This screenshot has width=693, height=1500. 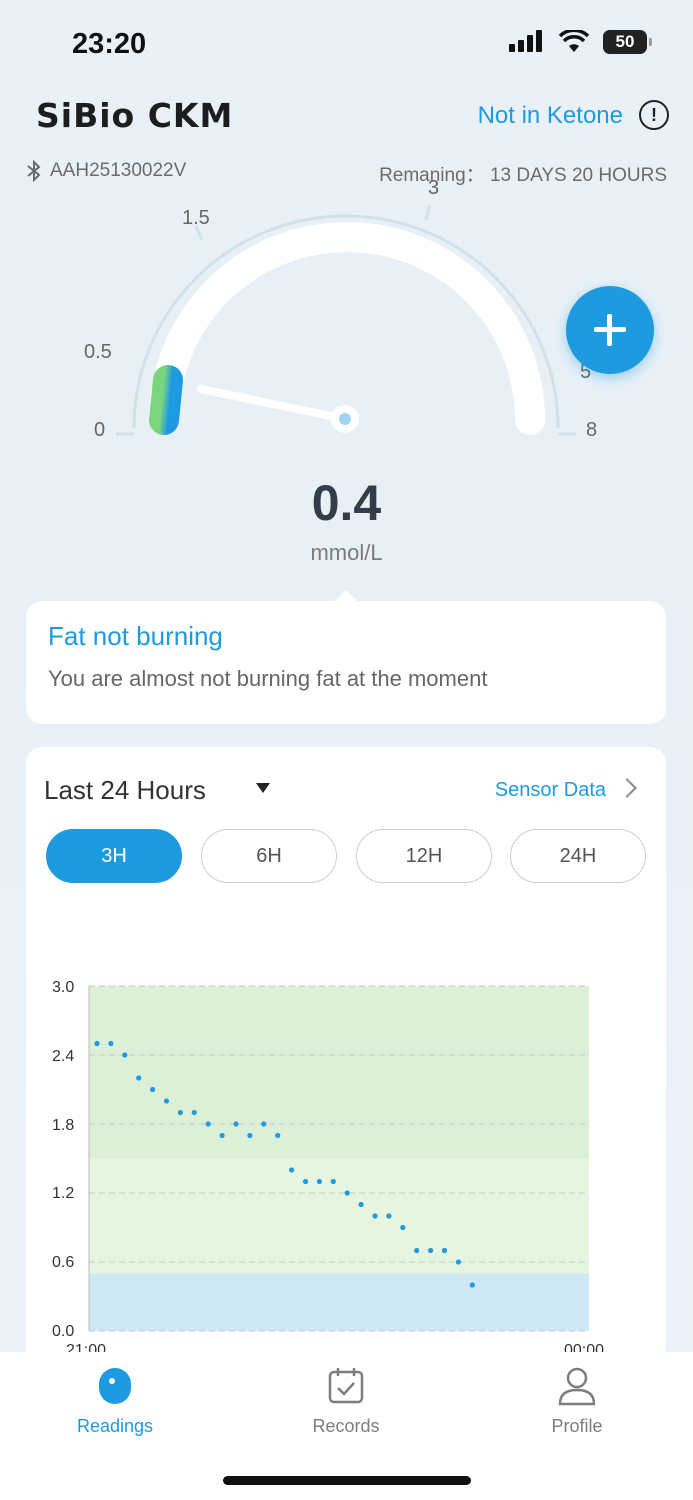 I want to click on device-id: AAH25130022V, so click(x=118, y=170).